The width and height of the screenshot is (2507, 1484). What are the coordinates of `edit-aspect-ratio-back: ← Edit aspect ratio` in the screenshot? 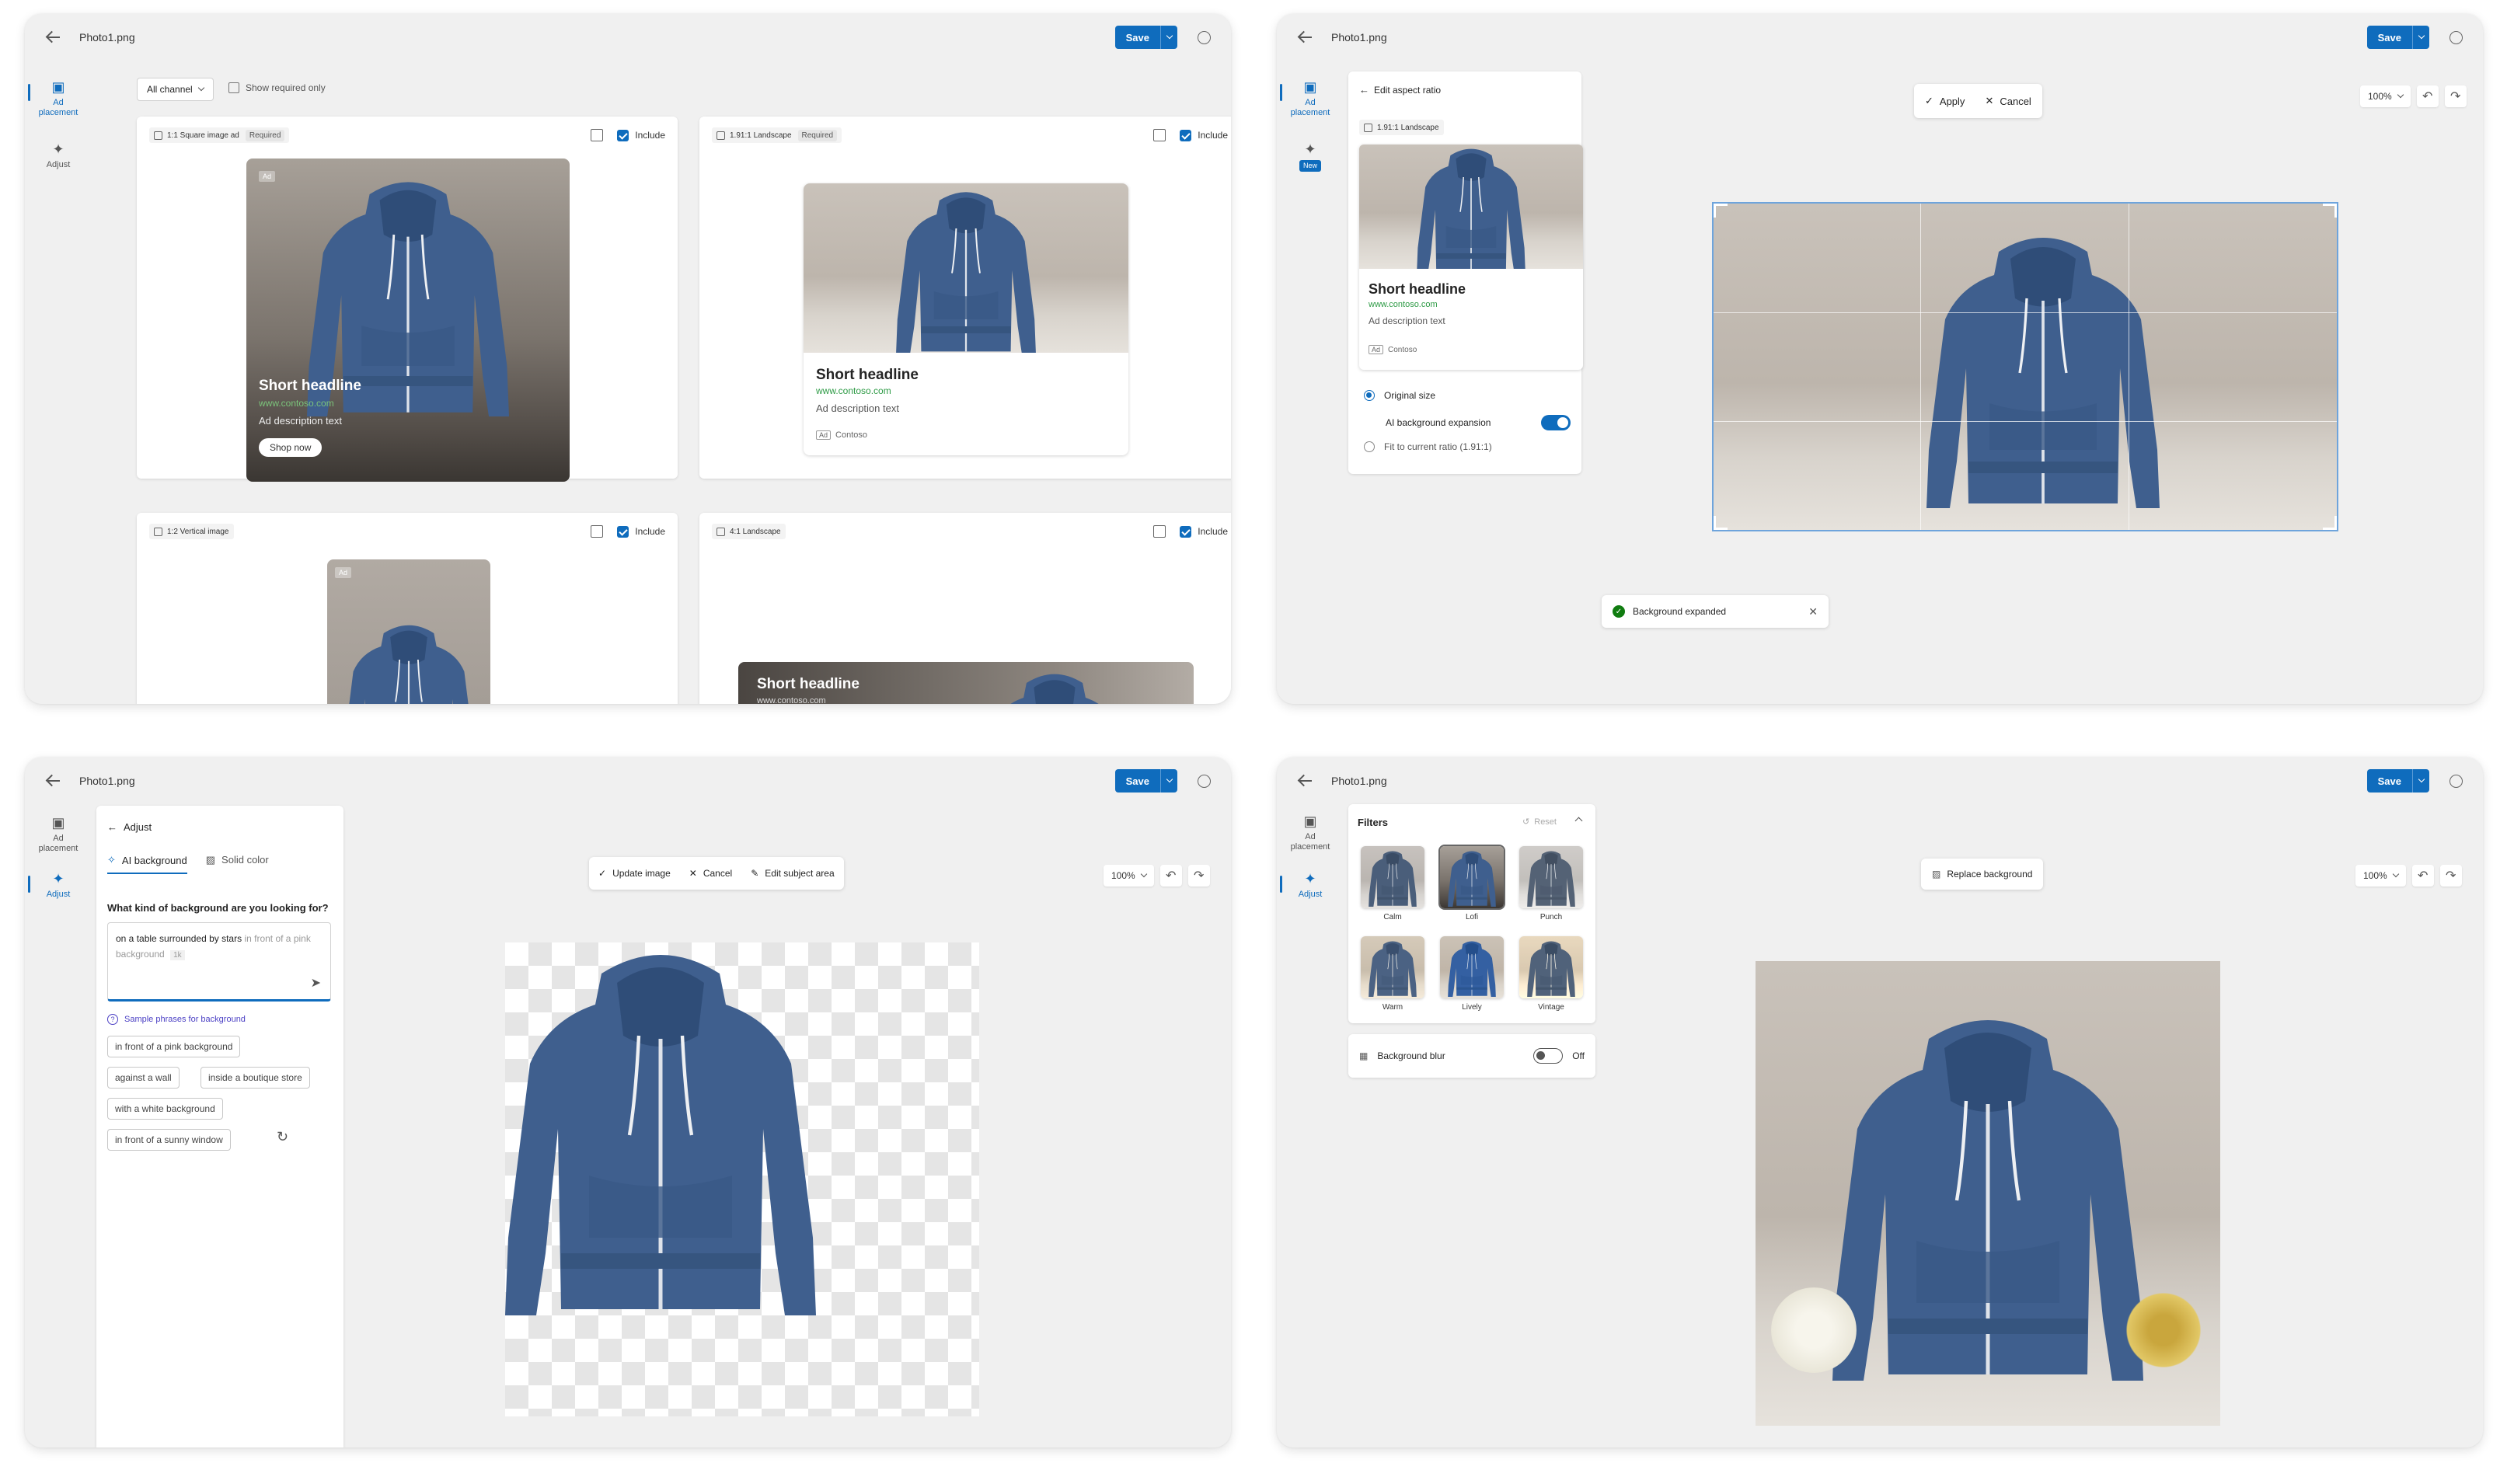 It's located at (1400, 90).